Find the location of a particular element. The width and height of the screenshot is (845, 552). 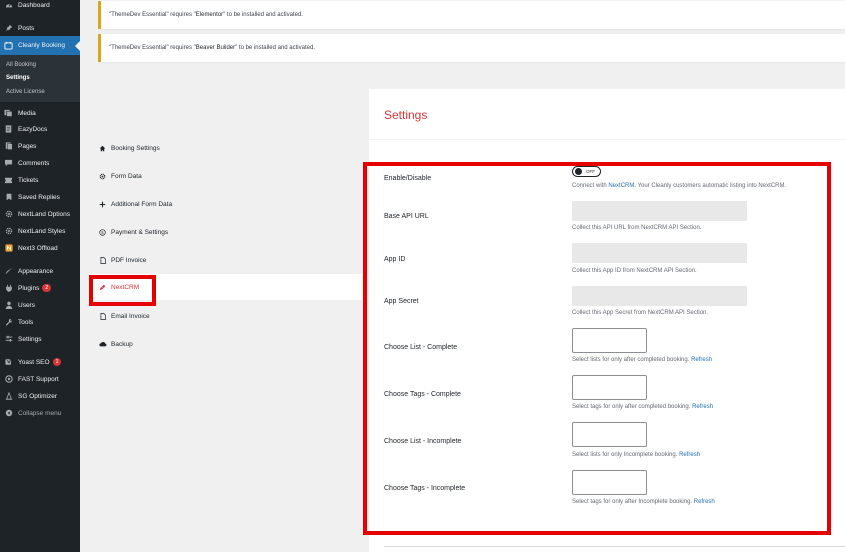

menu-item-nextland-styles: NextLand Styles is located at coordinates (40, 231).